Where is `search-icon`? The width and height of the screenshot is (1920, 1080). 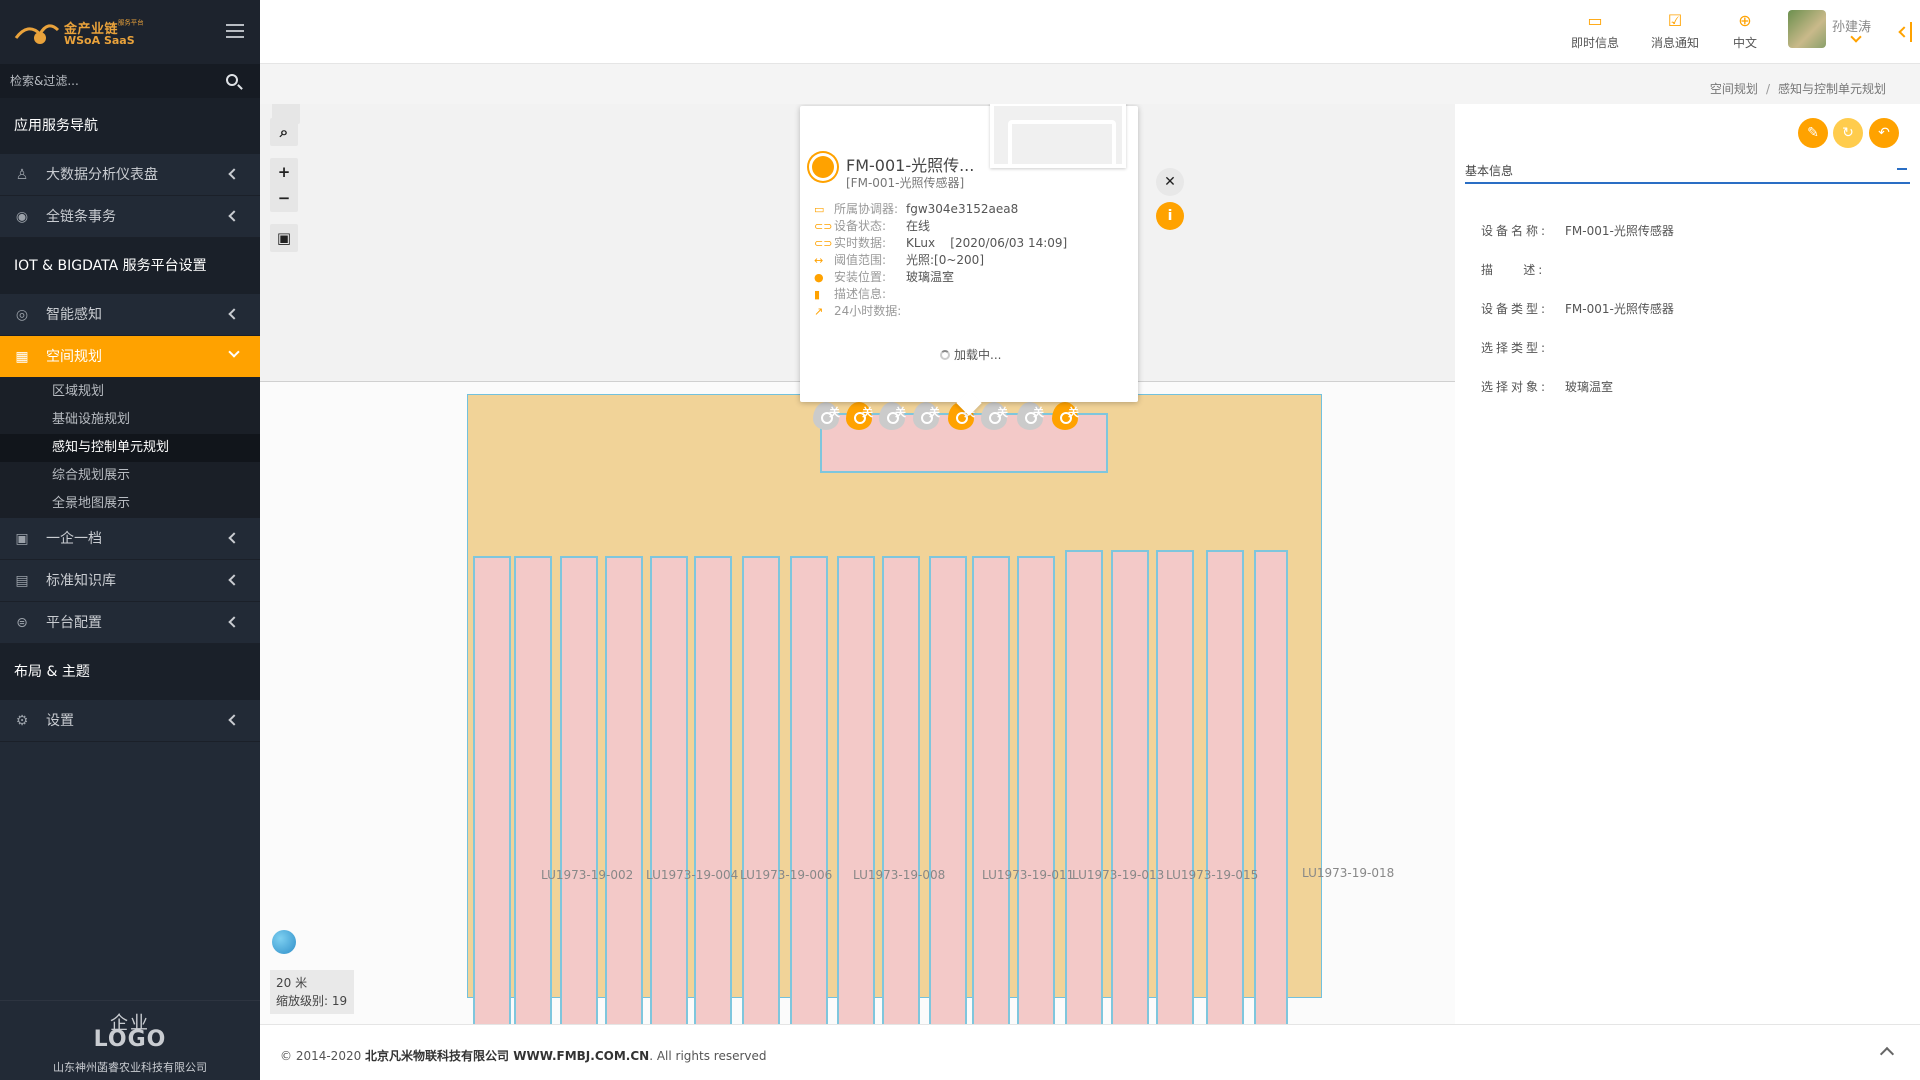 search-icon is located at coordinates (232, 80).